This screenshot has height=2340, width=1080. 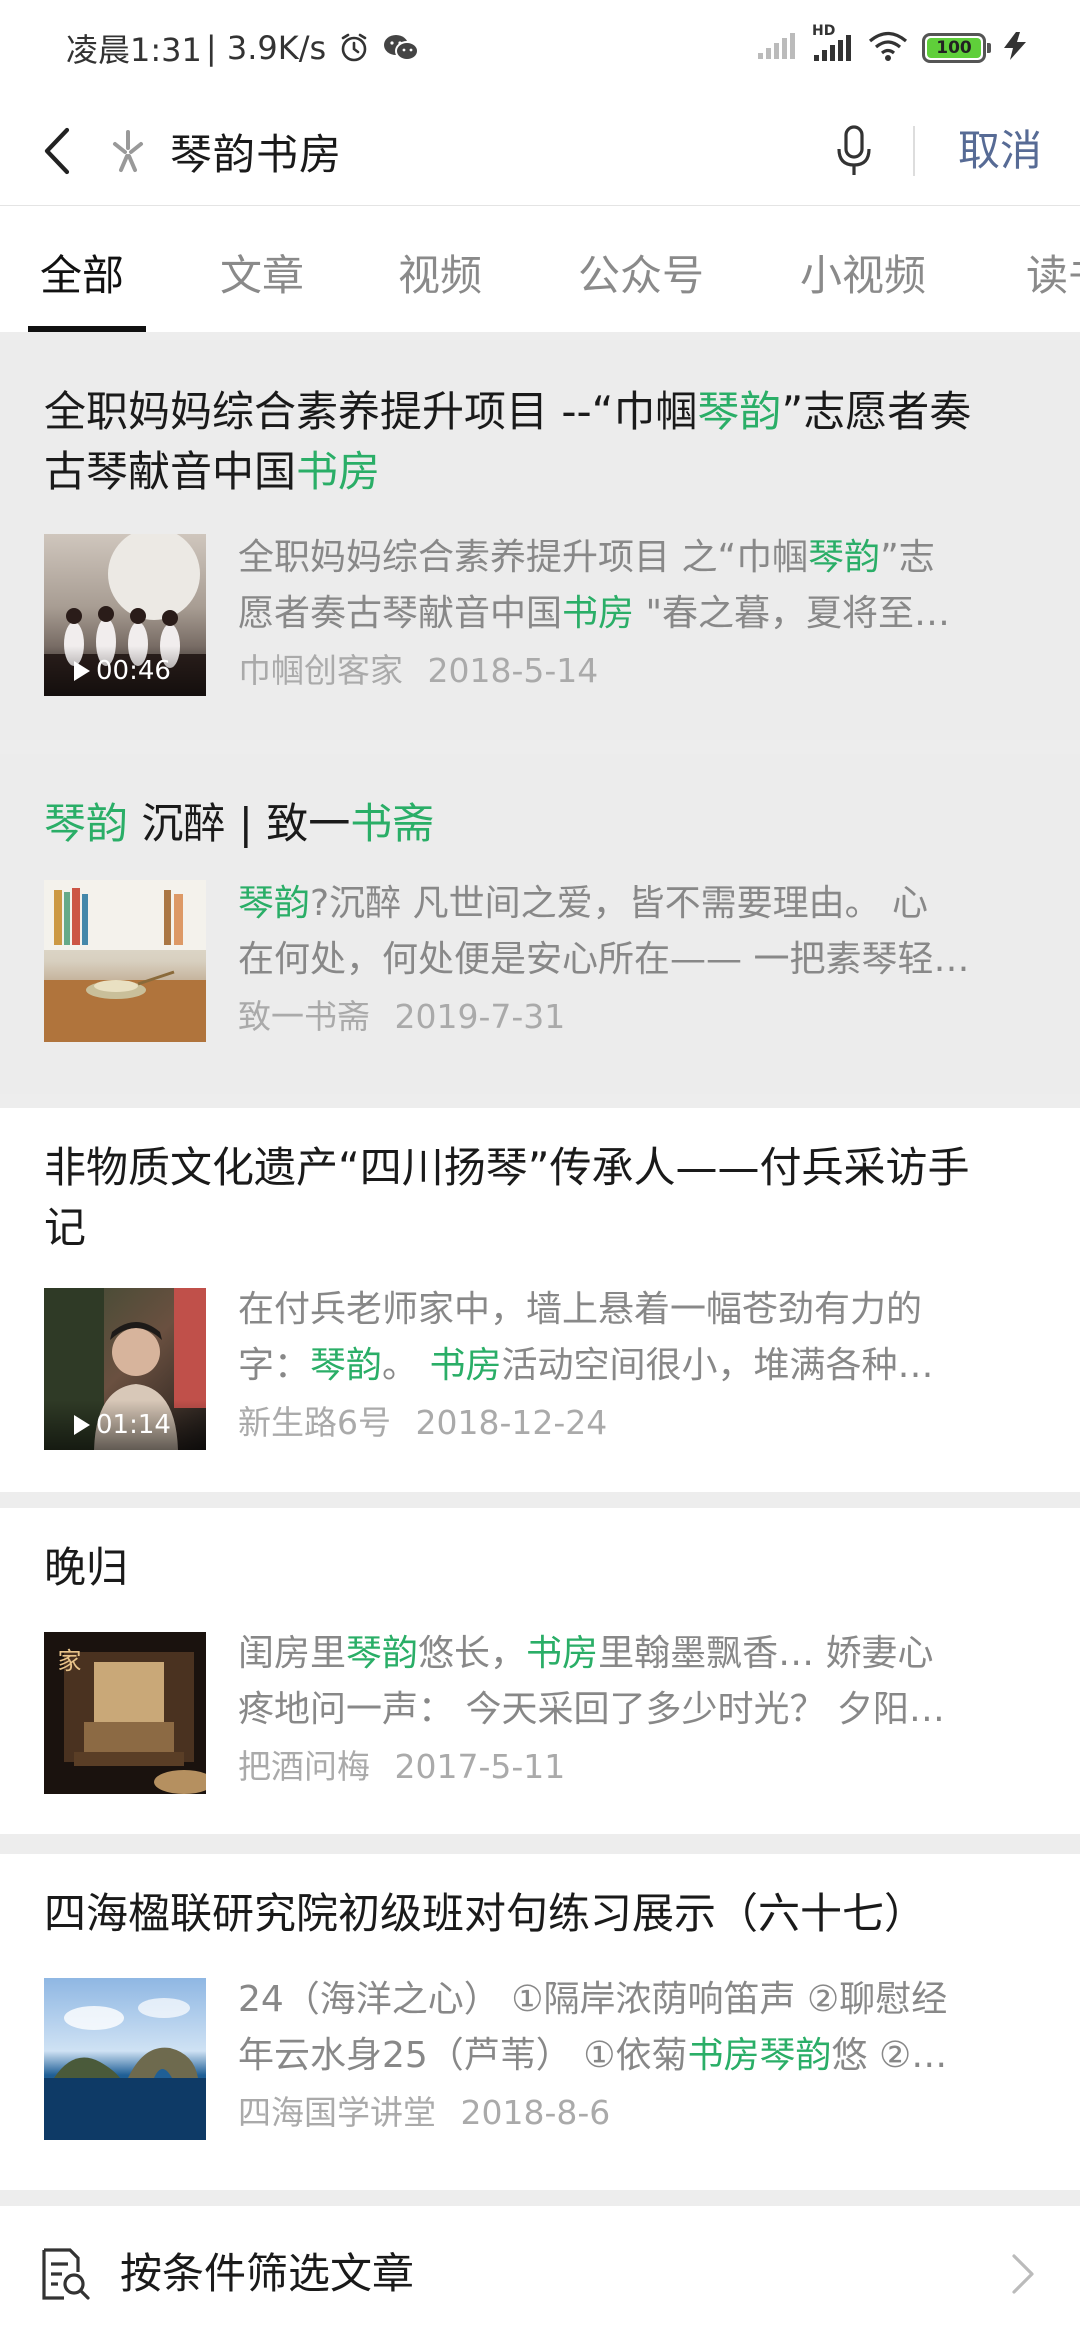 I want to click on result-date: 2018-12-24, so click(x=511, y=1422).